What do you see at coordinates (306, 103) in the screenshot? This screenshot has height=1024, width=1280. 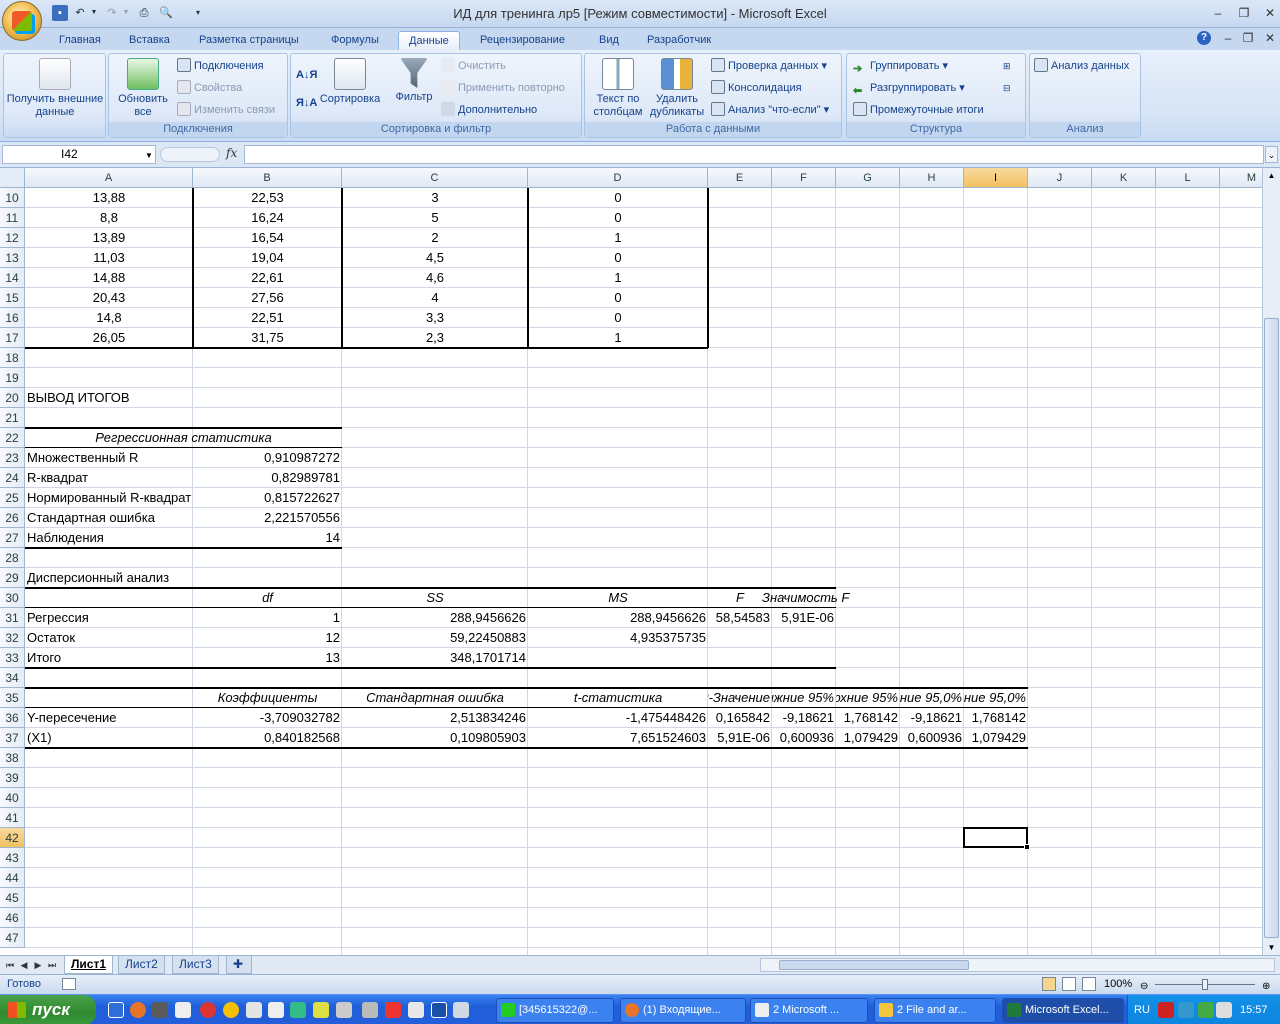 I see `sort-za-icon: Я↓A` at bounding box center [306, 103].